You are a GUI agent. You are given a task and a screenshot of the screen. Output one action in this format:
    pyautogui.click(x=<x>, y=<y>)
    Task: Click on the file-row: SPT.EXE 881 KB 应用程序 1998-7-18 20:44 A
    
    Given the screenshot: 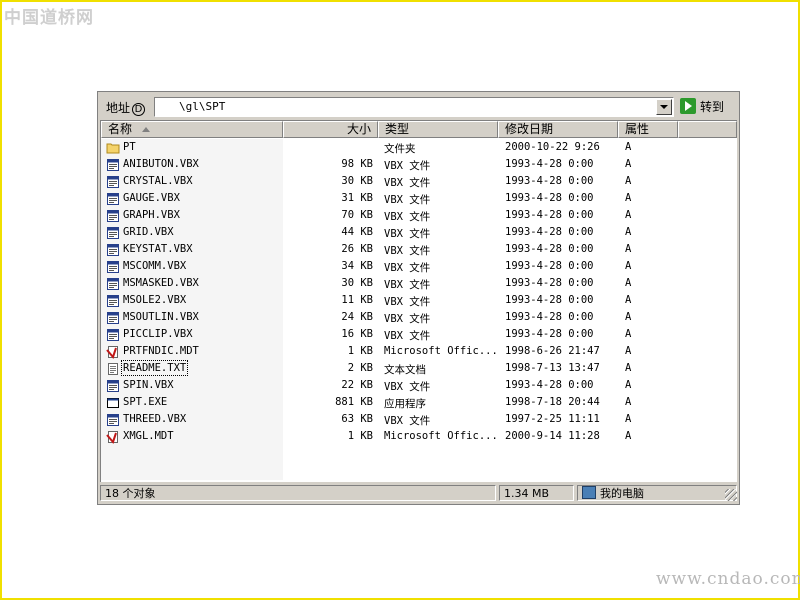 What is the action you would take?
    pyautogui.click(x=419, y=402)
    